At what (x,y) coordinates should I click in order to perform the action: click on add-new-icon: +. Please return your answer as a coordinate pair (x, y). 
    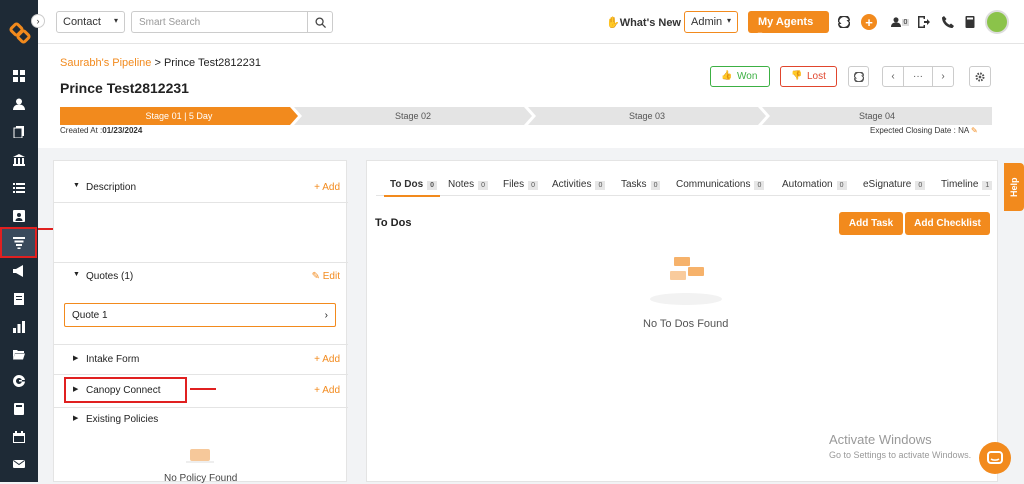
    Looking at the image, I should click on (869, 22).